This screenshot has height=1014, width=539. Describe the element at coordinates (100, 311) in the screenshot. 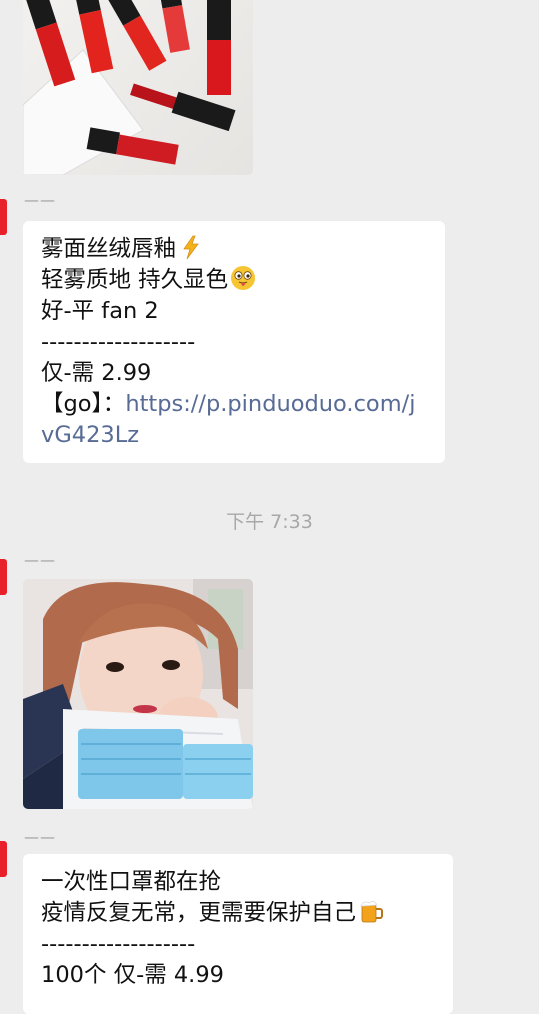

I see `message-line: 好-平 fan 2` at that location.